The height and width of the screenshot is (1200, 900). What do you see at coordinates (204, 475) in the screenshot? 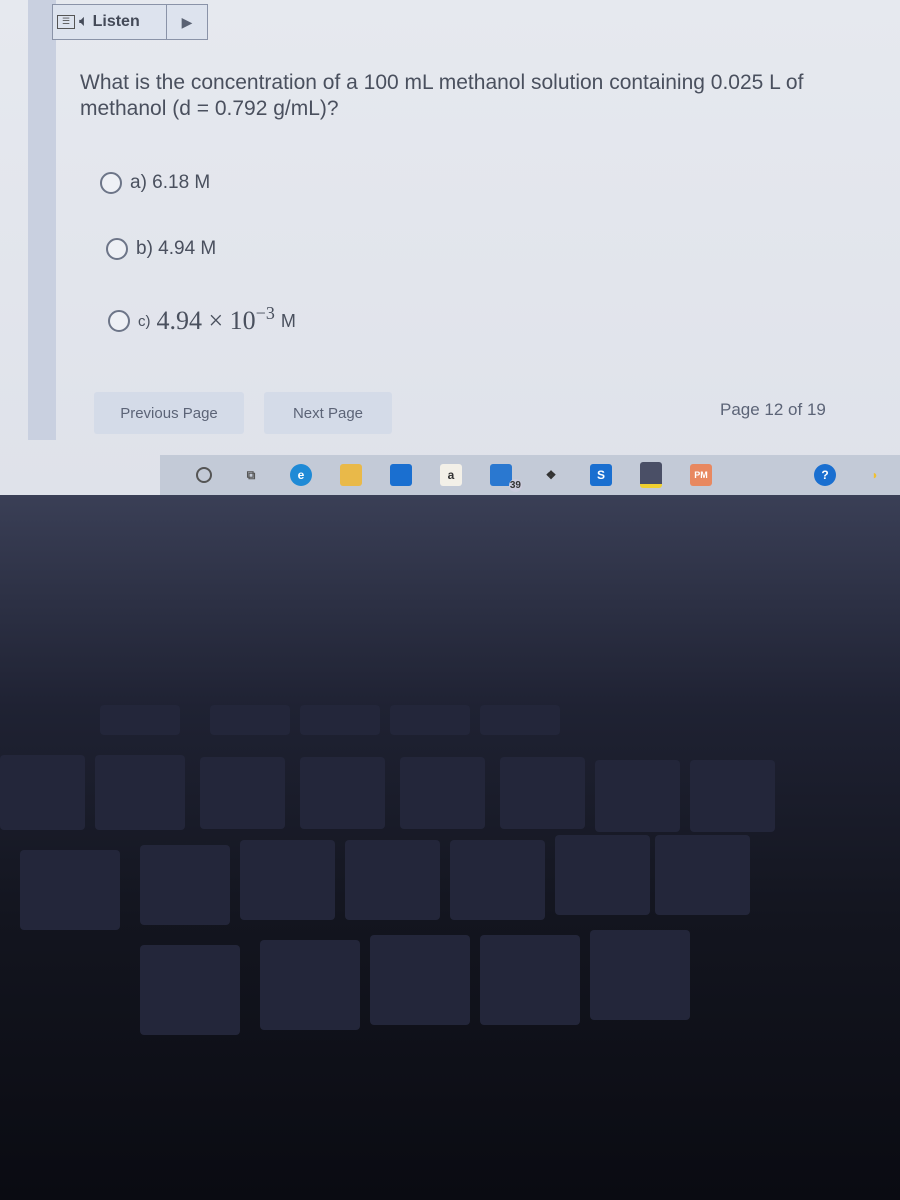
I see `search-circle-icon` at bounding box center [204, 475].